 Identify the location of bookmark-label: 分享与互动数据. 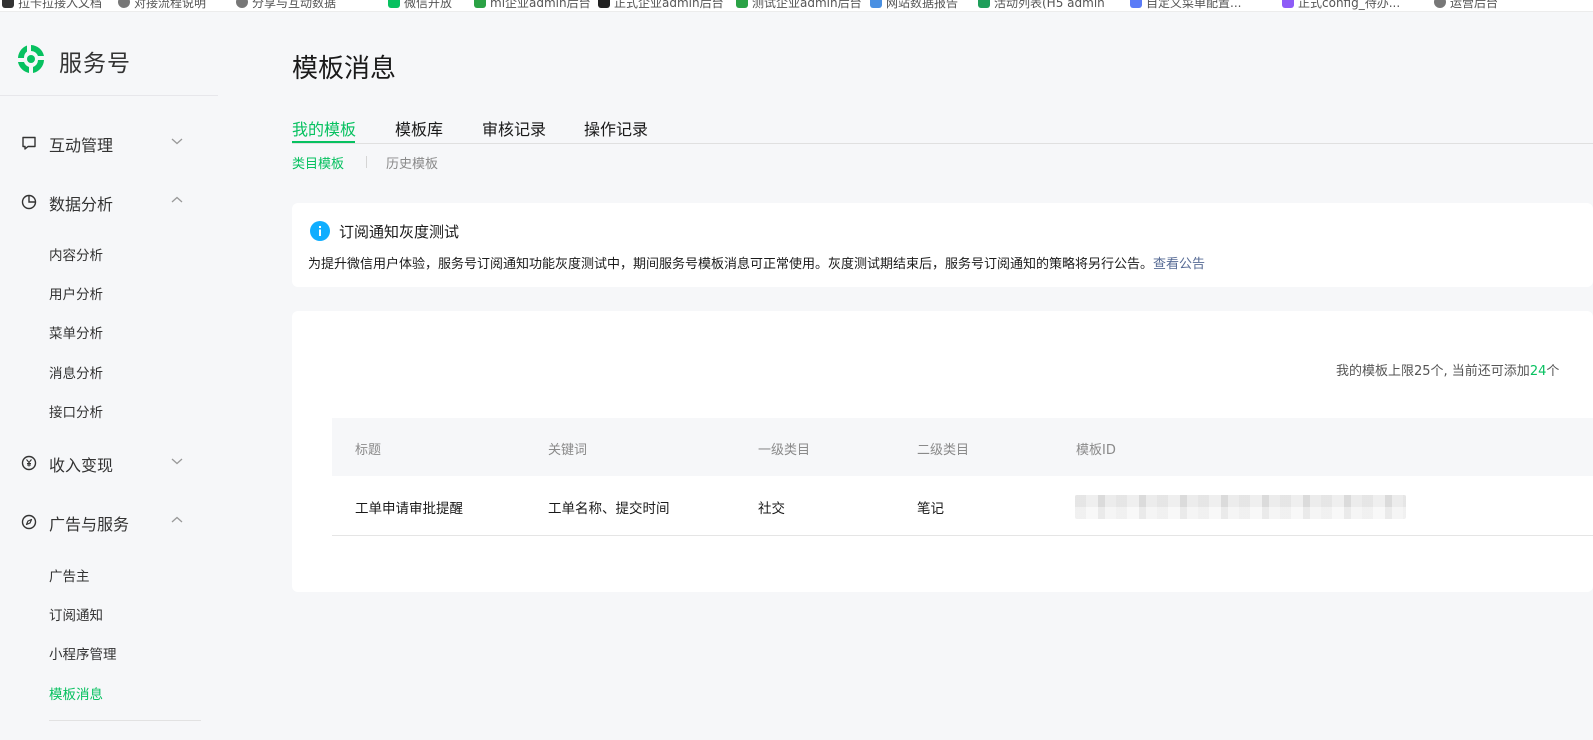
(294, 5).